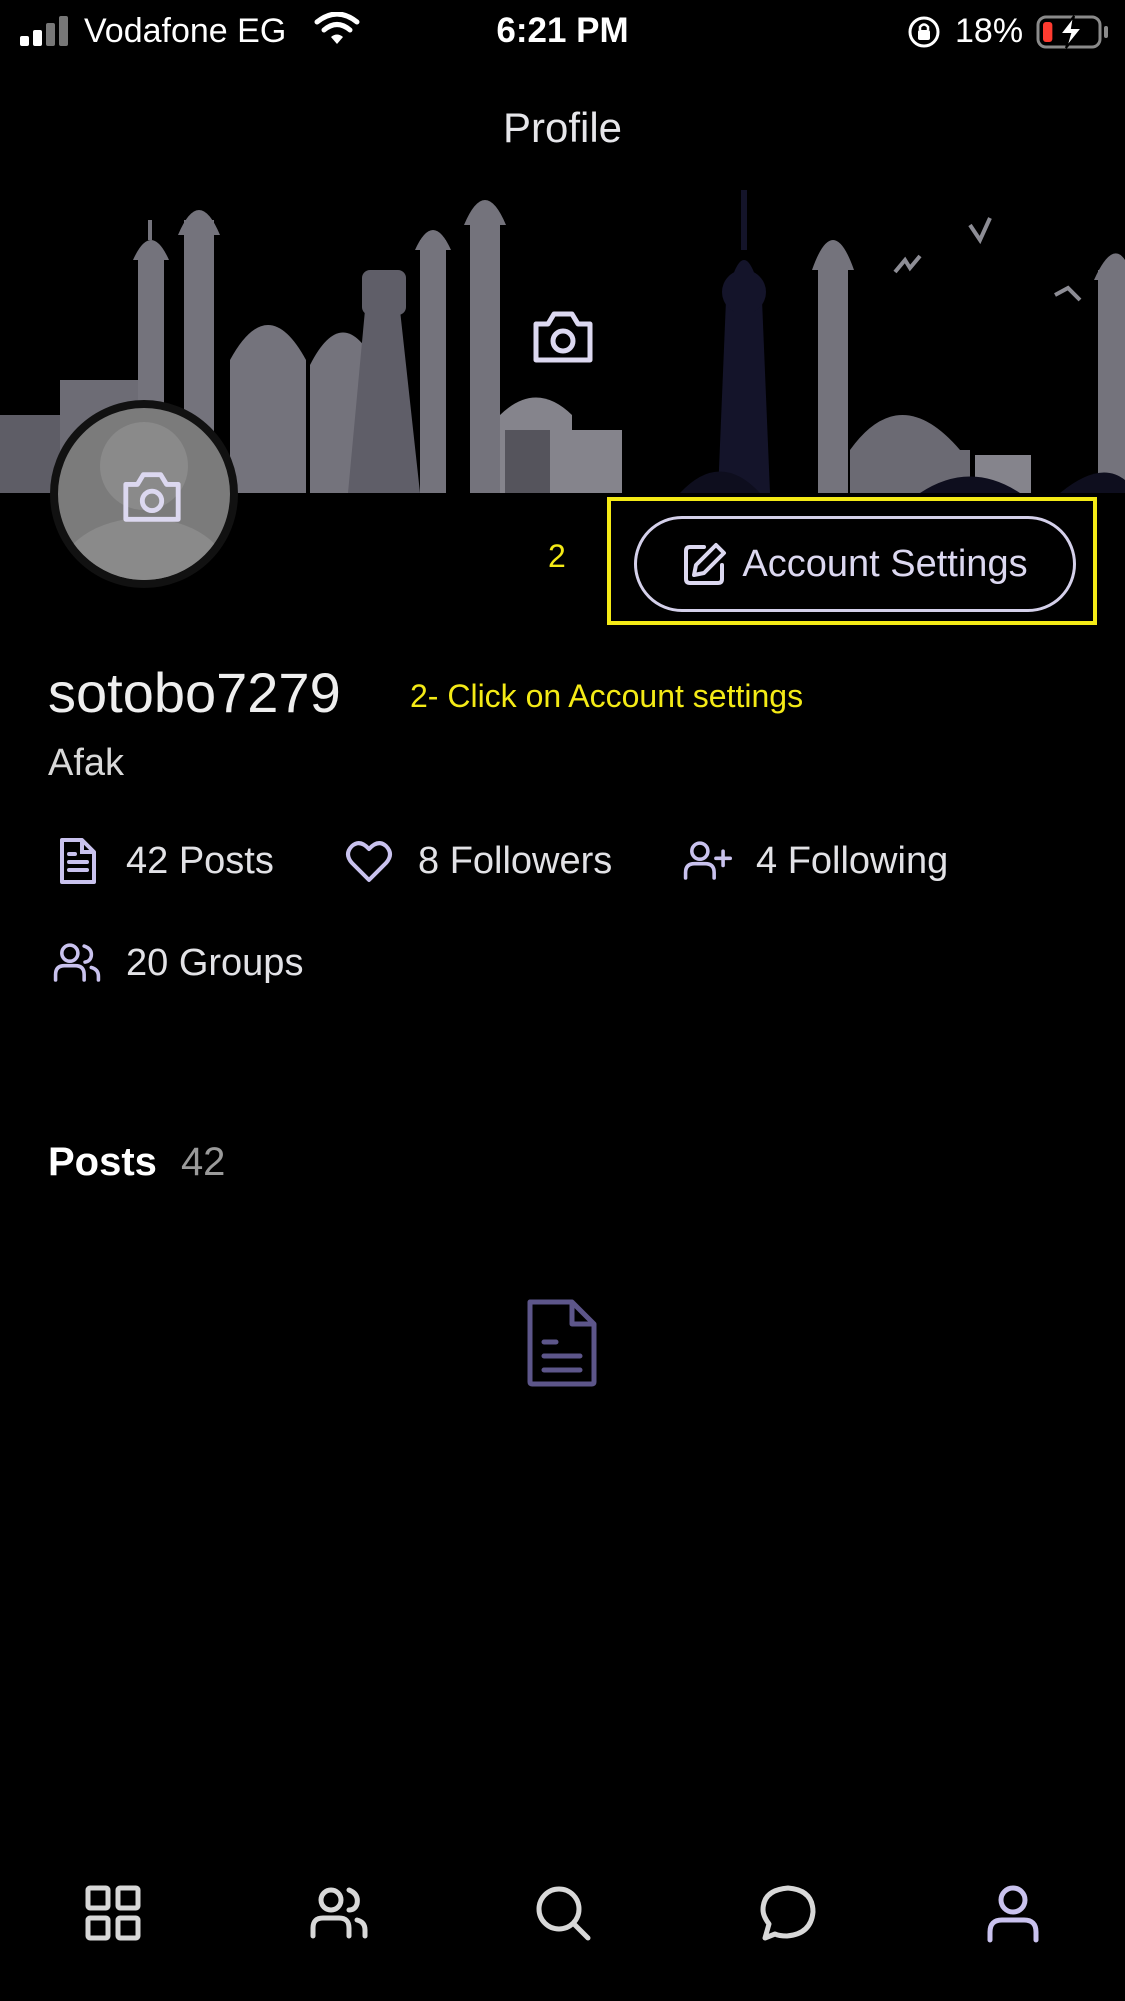  Describe the element at coordinates (562, 1343) in the screenshot. I see `empty-posts-document-icon` at that location.